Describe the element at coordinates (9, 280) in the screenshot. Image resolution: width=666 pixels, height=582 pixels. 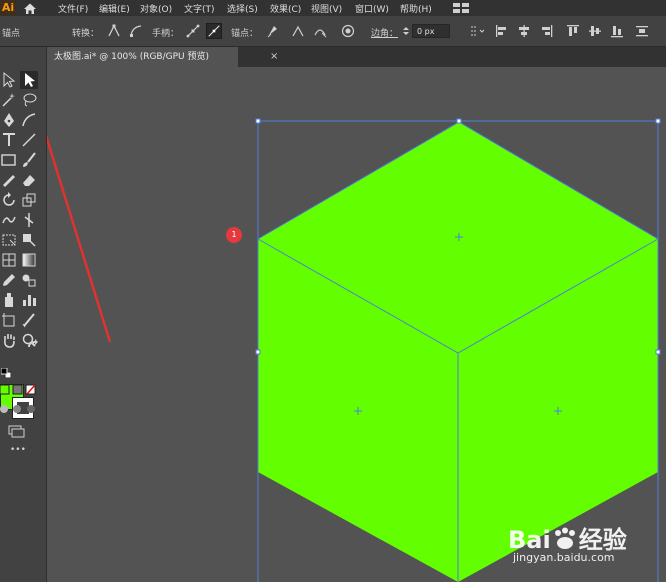
I see `eyedropper-tool-icon` at that location.